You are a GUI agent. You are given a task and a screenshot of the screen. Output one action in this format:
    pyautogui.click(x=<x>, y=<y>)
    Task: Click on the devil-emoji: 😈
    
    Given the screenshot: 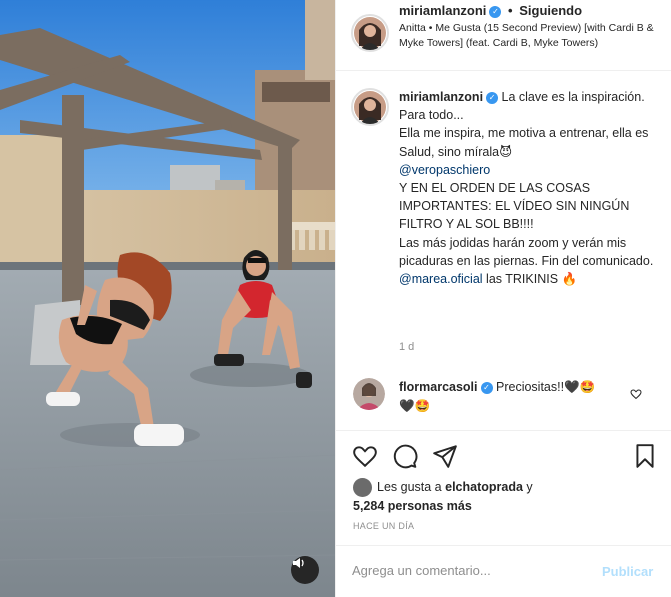 What is the action you would take?
    pyautogui.click(x=506, y=151)
    